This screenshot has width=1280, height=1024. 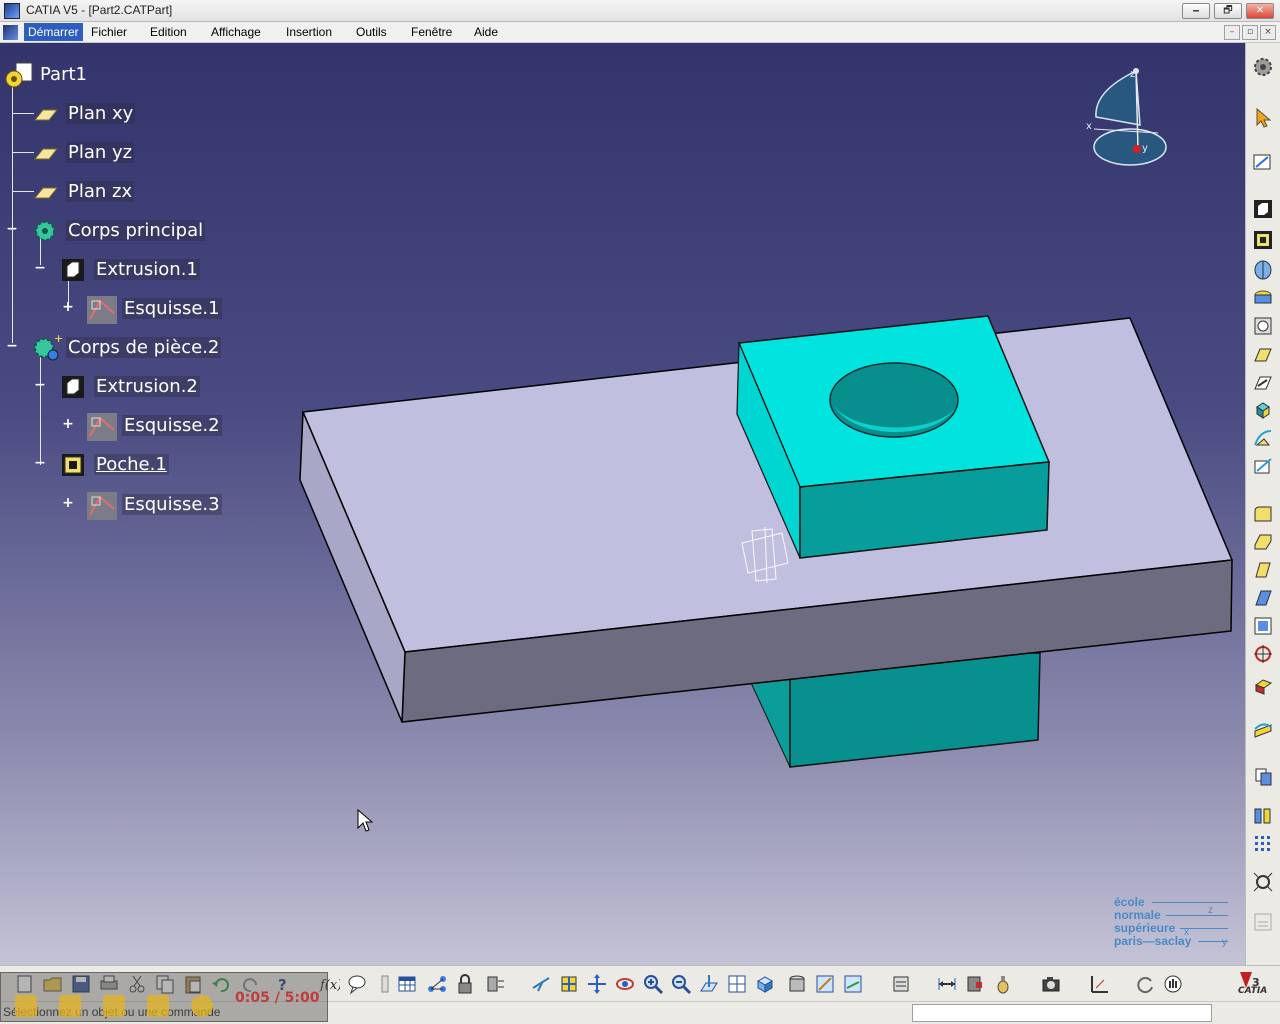 What do you see at coordinates (853, 984) in the screenshot?
I see `swap-visible-space-icon` at bounding box center [853, 984].